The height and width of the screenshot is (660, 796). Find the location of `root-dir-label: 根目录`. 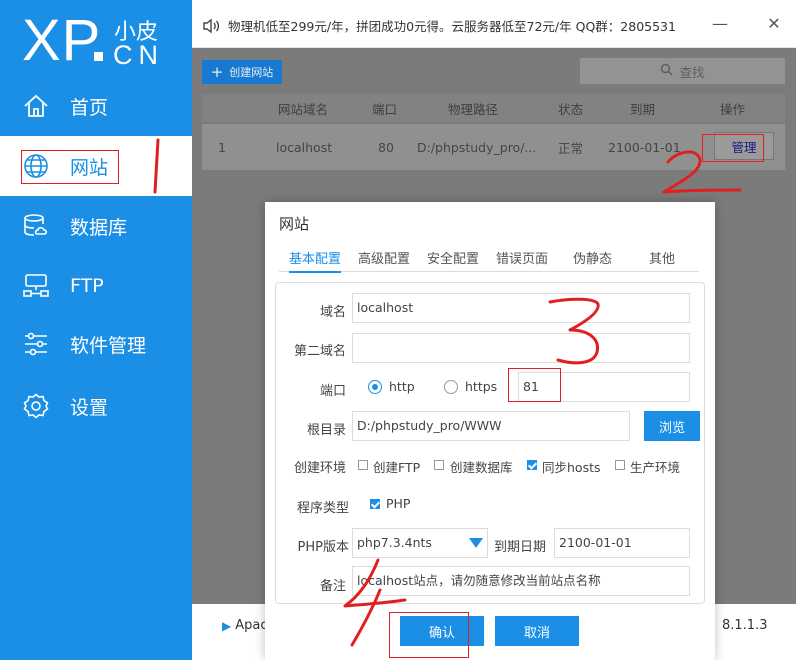

root-dir-label: 根目录 is located at coordinates (326, 430).